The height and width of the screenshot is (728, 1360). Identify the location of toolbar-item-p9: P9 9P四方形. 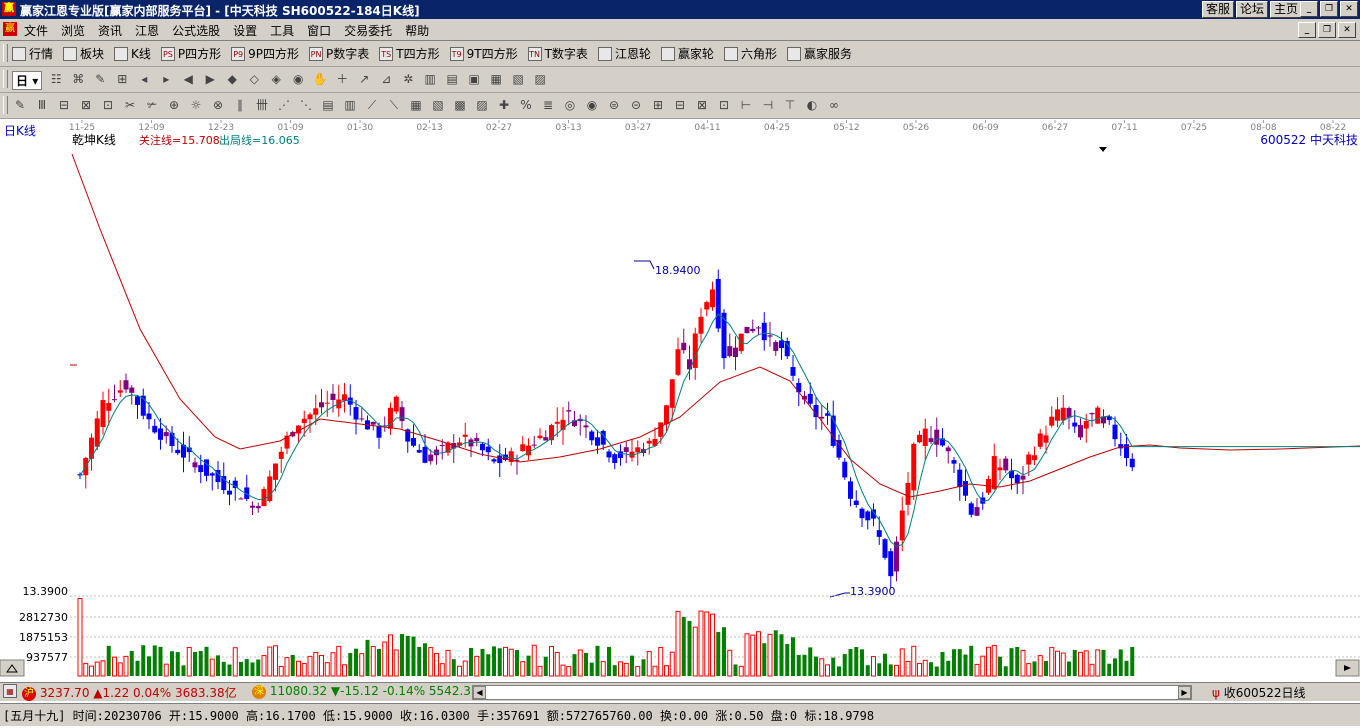
(265, 53).